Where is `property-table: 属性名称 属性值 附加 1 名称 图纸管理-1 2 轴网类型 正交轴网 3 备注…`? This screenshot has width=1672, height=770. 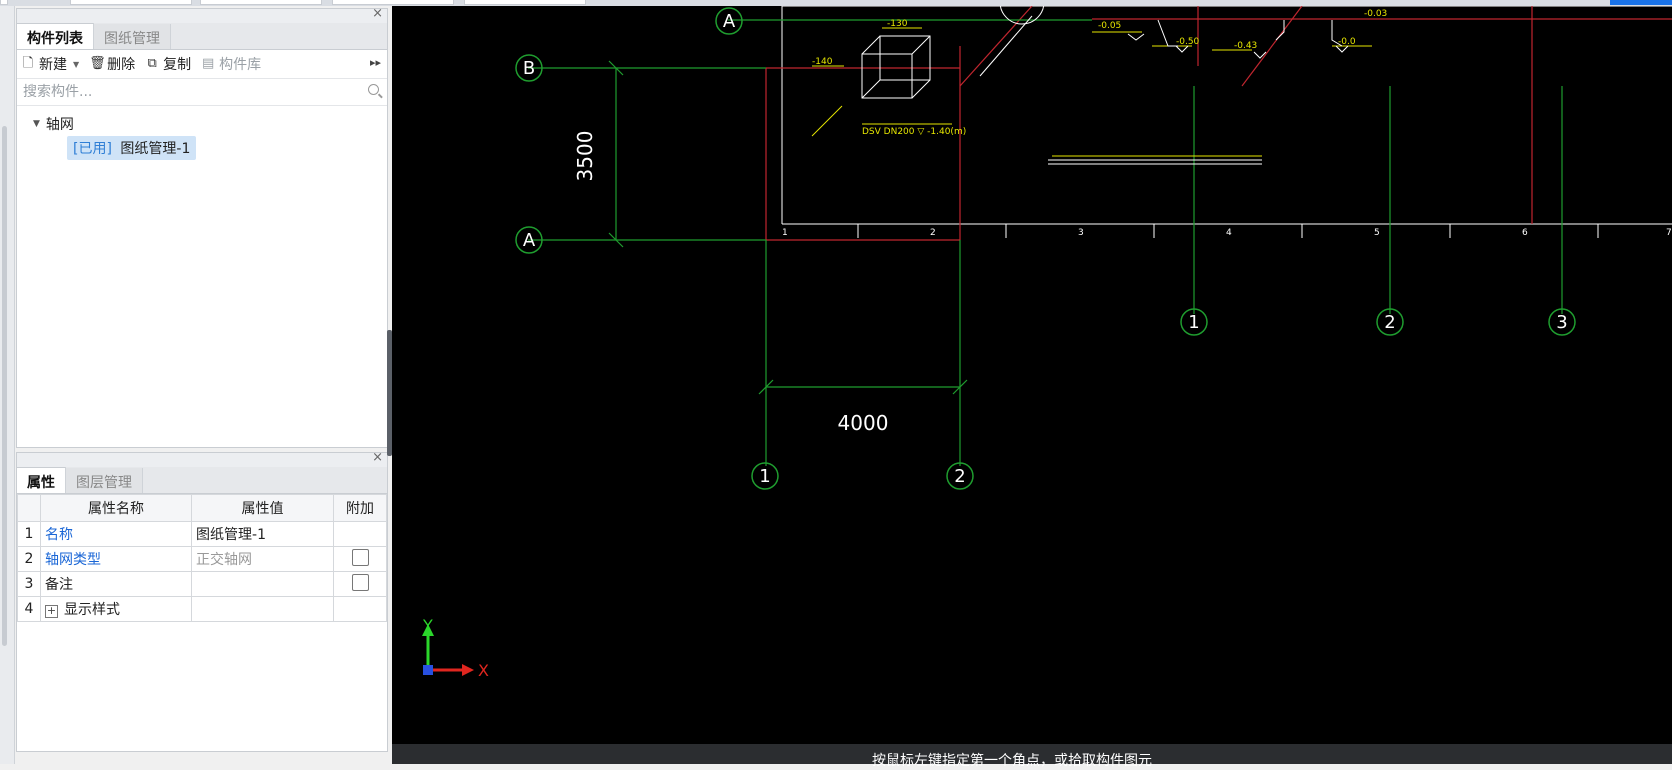
property-table: 属性名称 属性值 附加 1 名称 图纸管理-1 2 轴网类型 正交轴网 3 备注… is located at coordinates (202, 558).